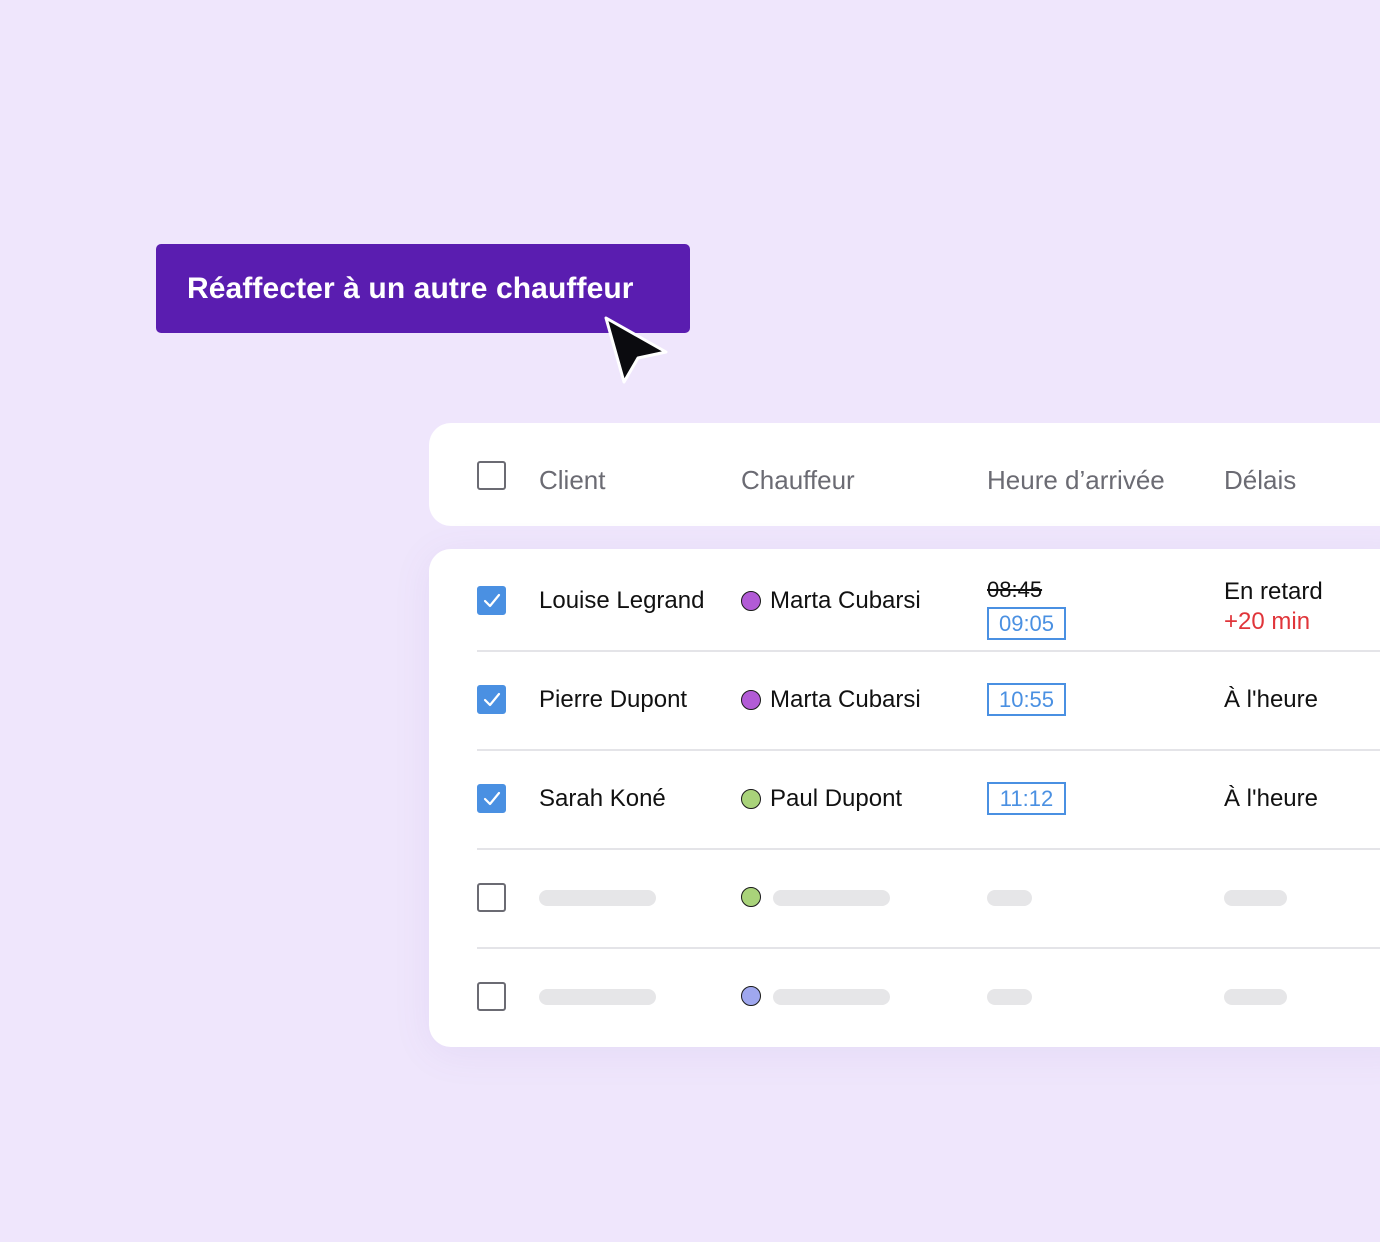  Describe the element at coordinates (798, 480) in the screenshot. I see `column-header-driver: Chauffeur` at that location.